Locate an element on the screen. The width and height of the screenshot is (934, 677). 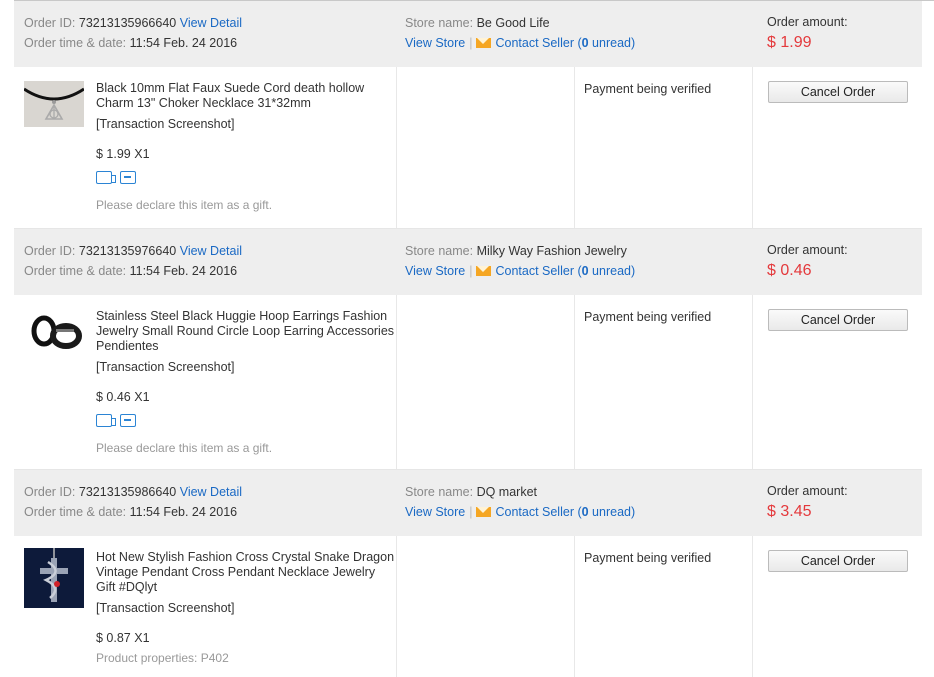
item-price-quantity: $ 1.99 X1 is located at coordinates (123, 154).